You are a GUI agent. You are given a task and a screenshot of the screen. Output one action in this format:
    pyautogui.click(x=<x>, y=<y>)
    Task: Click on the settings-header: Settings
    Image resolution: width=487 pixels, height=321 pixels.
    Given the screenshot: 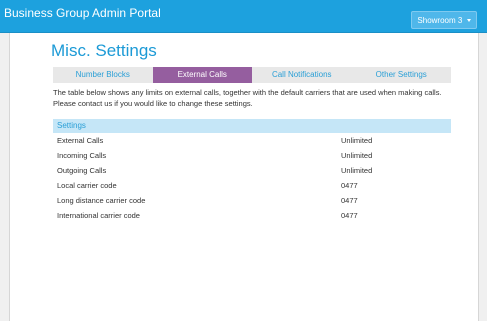 What is the action you would take?
    pyautogui.click(x=252, y=126)
    